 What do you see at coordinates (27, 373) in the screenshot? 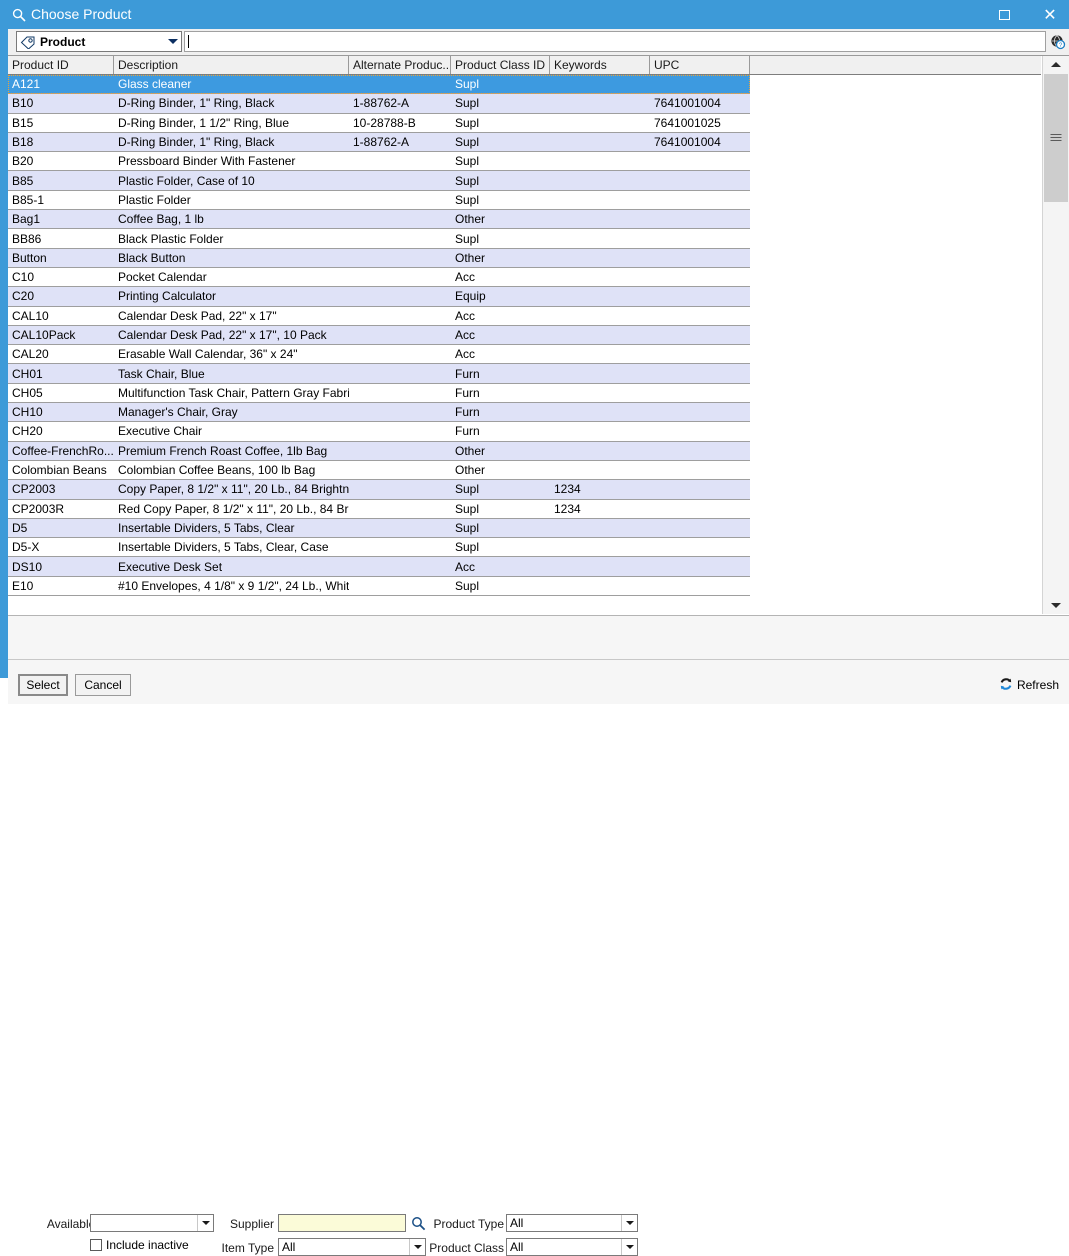
I see `cell-product-id: CH01` at bounding box center [27, 373].